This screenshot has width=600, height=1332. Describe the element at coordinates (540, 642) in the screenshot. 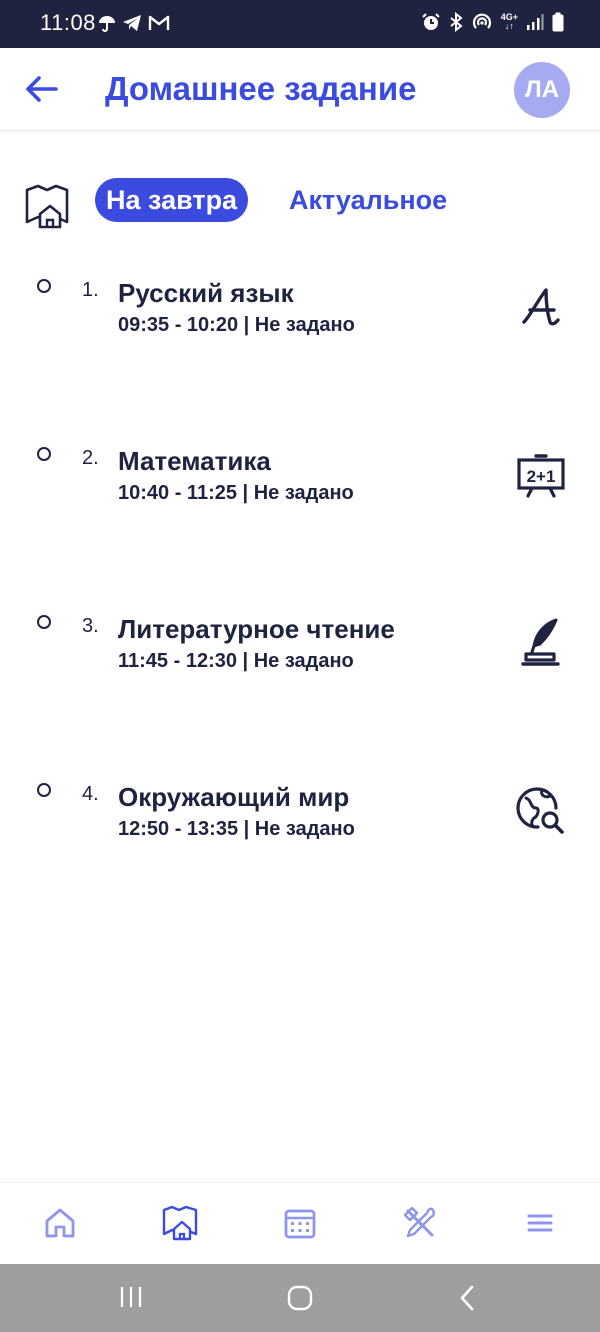

I see `quill-inkwell-icon` at that location.